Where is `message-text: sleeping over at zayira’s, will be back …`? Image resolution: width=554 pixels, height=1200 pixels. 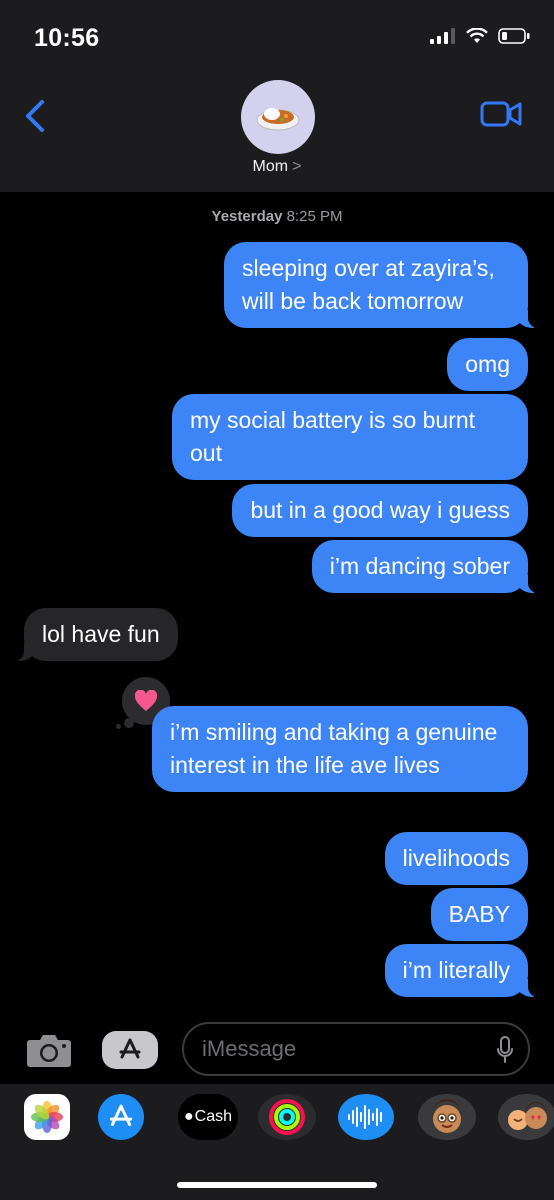
message-text: sleeping over at zayira’s, will be back … is located at coordinates (368, 284).